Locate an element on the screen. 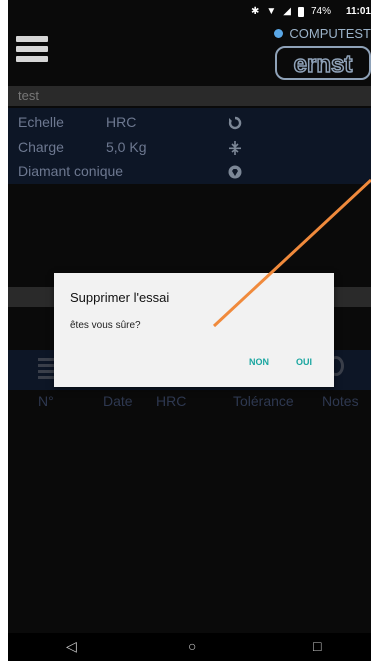  back-icon: ◁ is located at coordinates (71, 646).